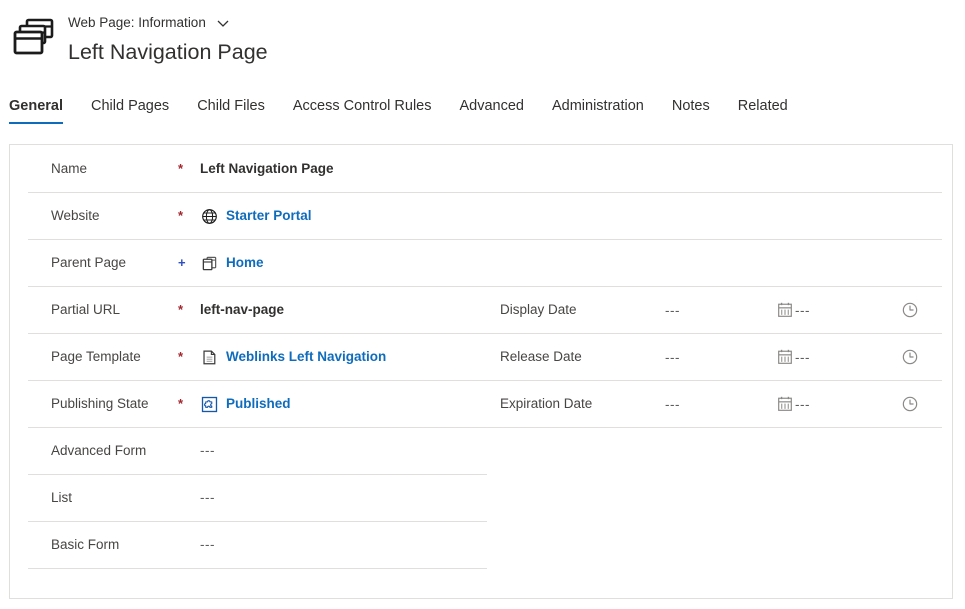  I want to click on field-label-parent-page: Parent Page, so click(89, 262).